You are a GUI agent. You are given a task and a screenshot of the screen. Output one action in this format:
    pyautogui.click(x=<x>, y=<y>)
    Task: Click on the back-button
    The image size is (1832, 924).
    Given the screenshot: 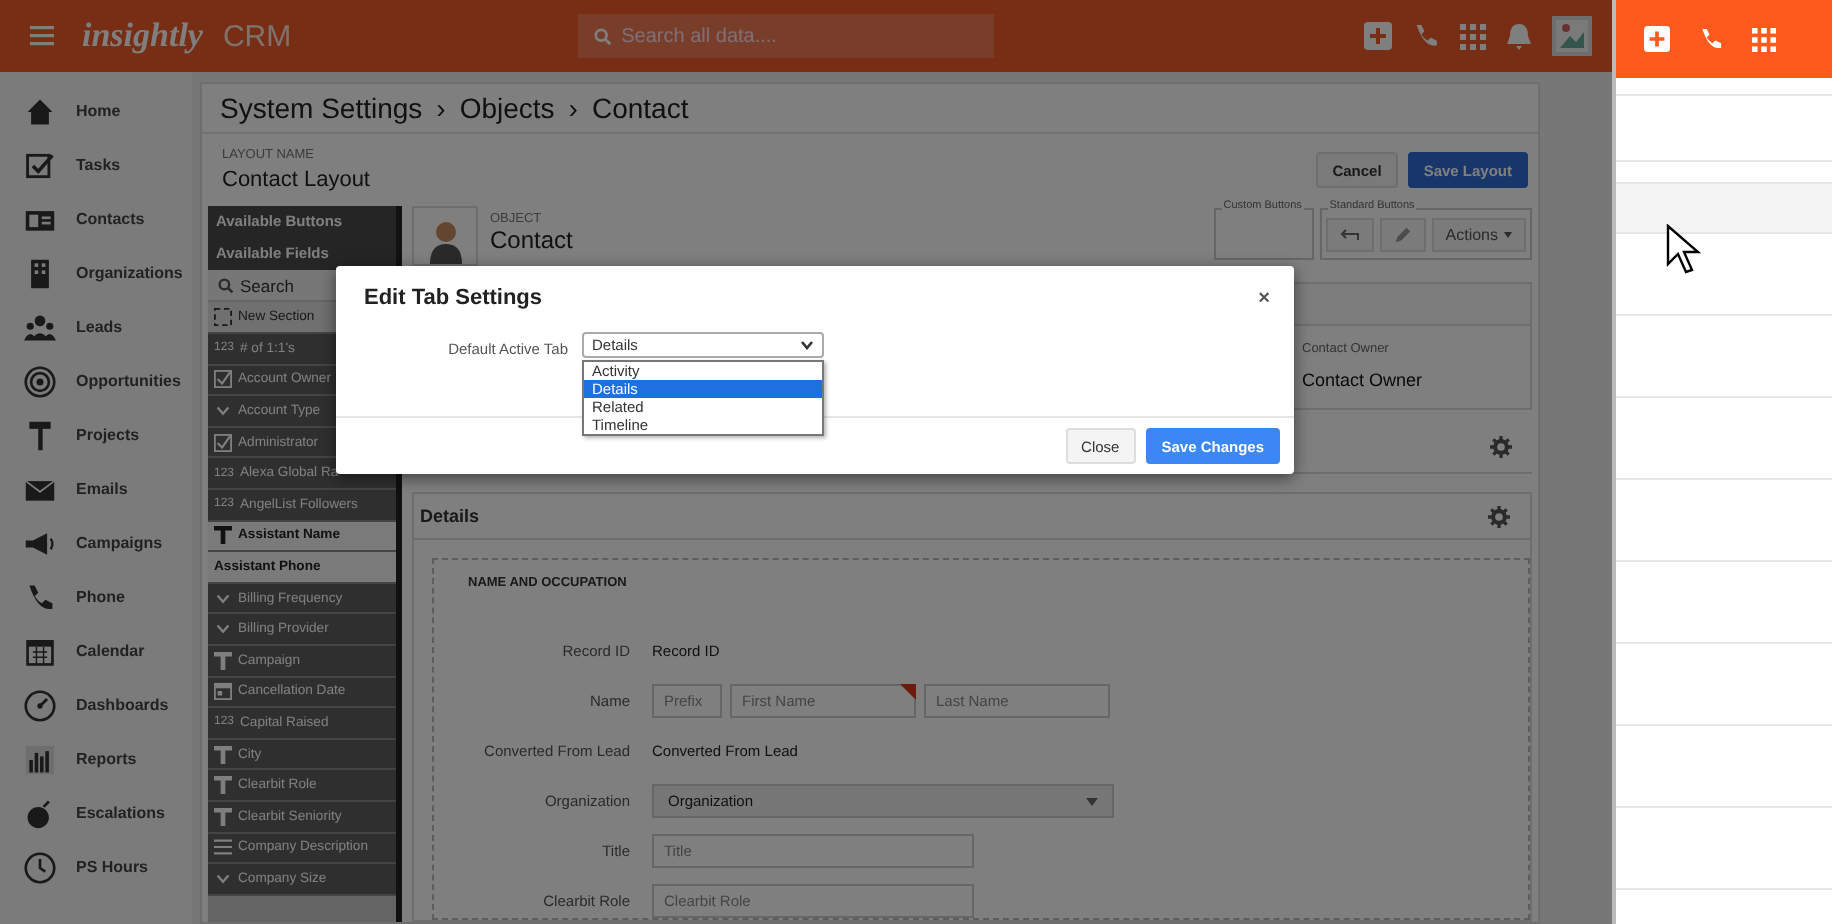 What is the action you would take?
    pyautogui.click(x=1349, y=234)
    